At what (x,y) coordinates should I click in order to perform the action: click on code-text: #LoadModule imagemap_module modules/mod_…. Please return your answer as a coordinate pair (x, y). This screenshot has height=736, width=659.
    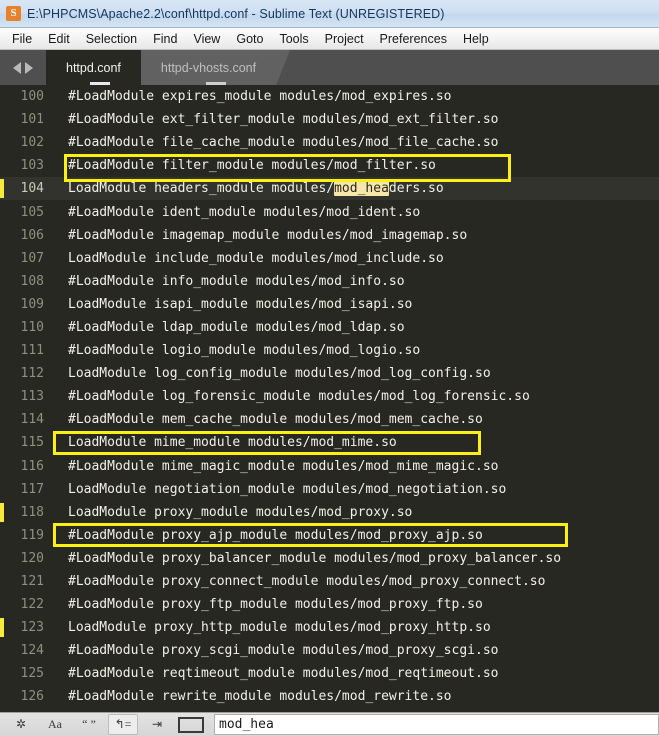
    Looking at the image, I should click on (268, 235).